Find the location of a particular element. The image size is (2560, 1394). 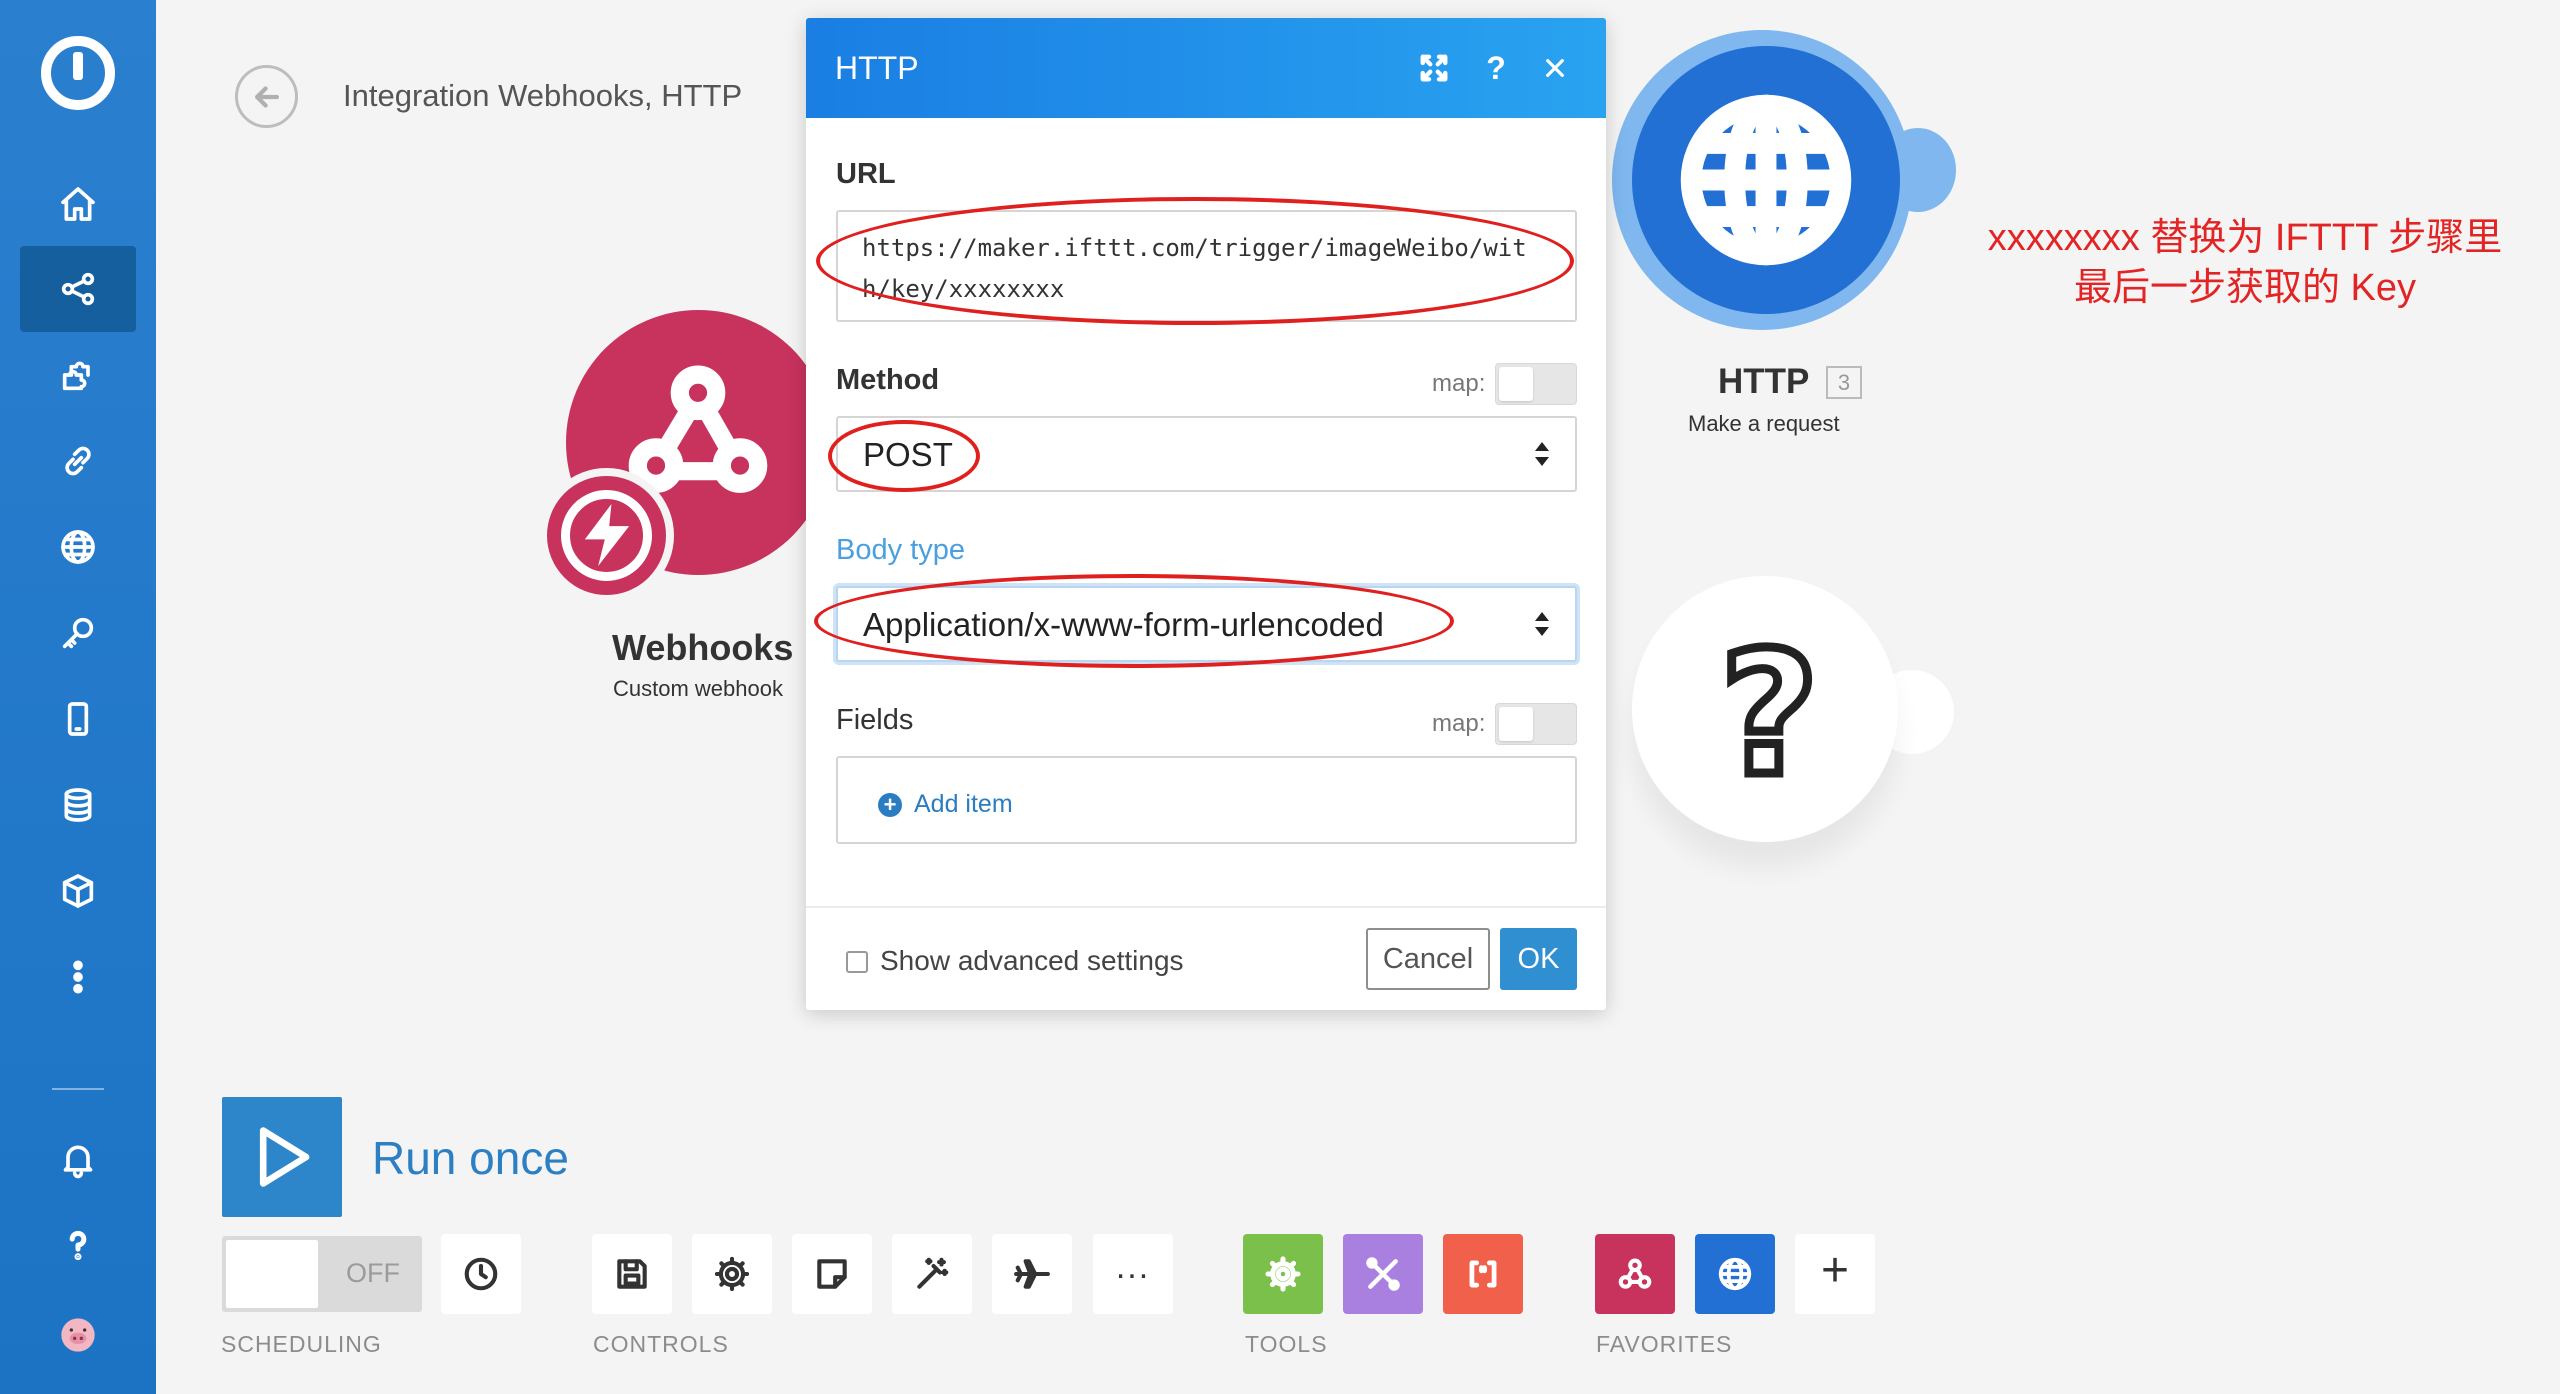

text-parser-button is located at coordinates (1483, 1274).